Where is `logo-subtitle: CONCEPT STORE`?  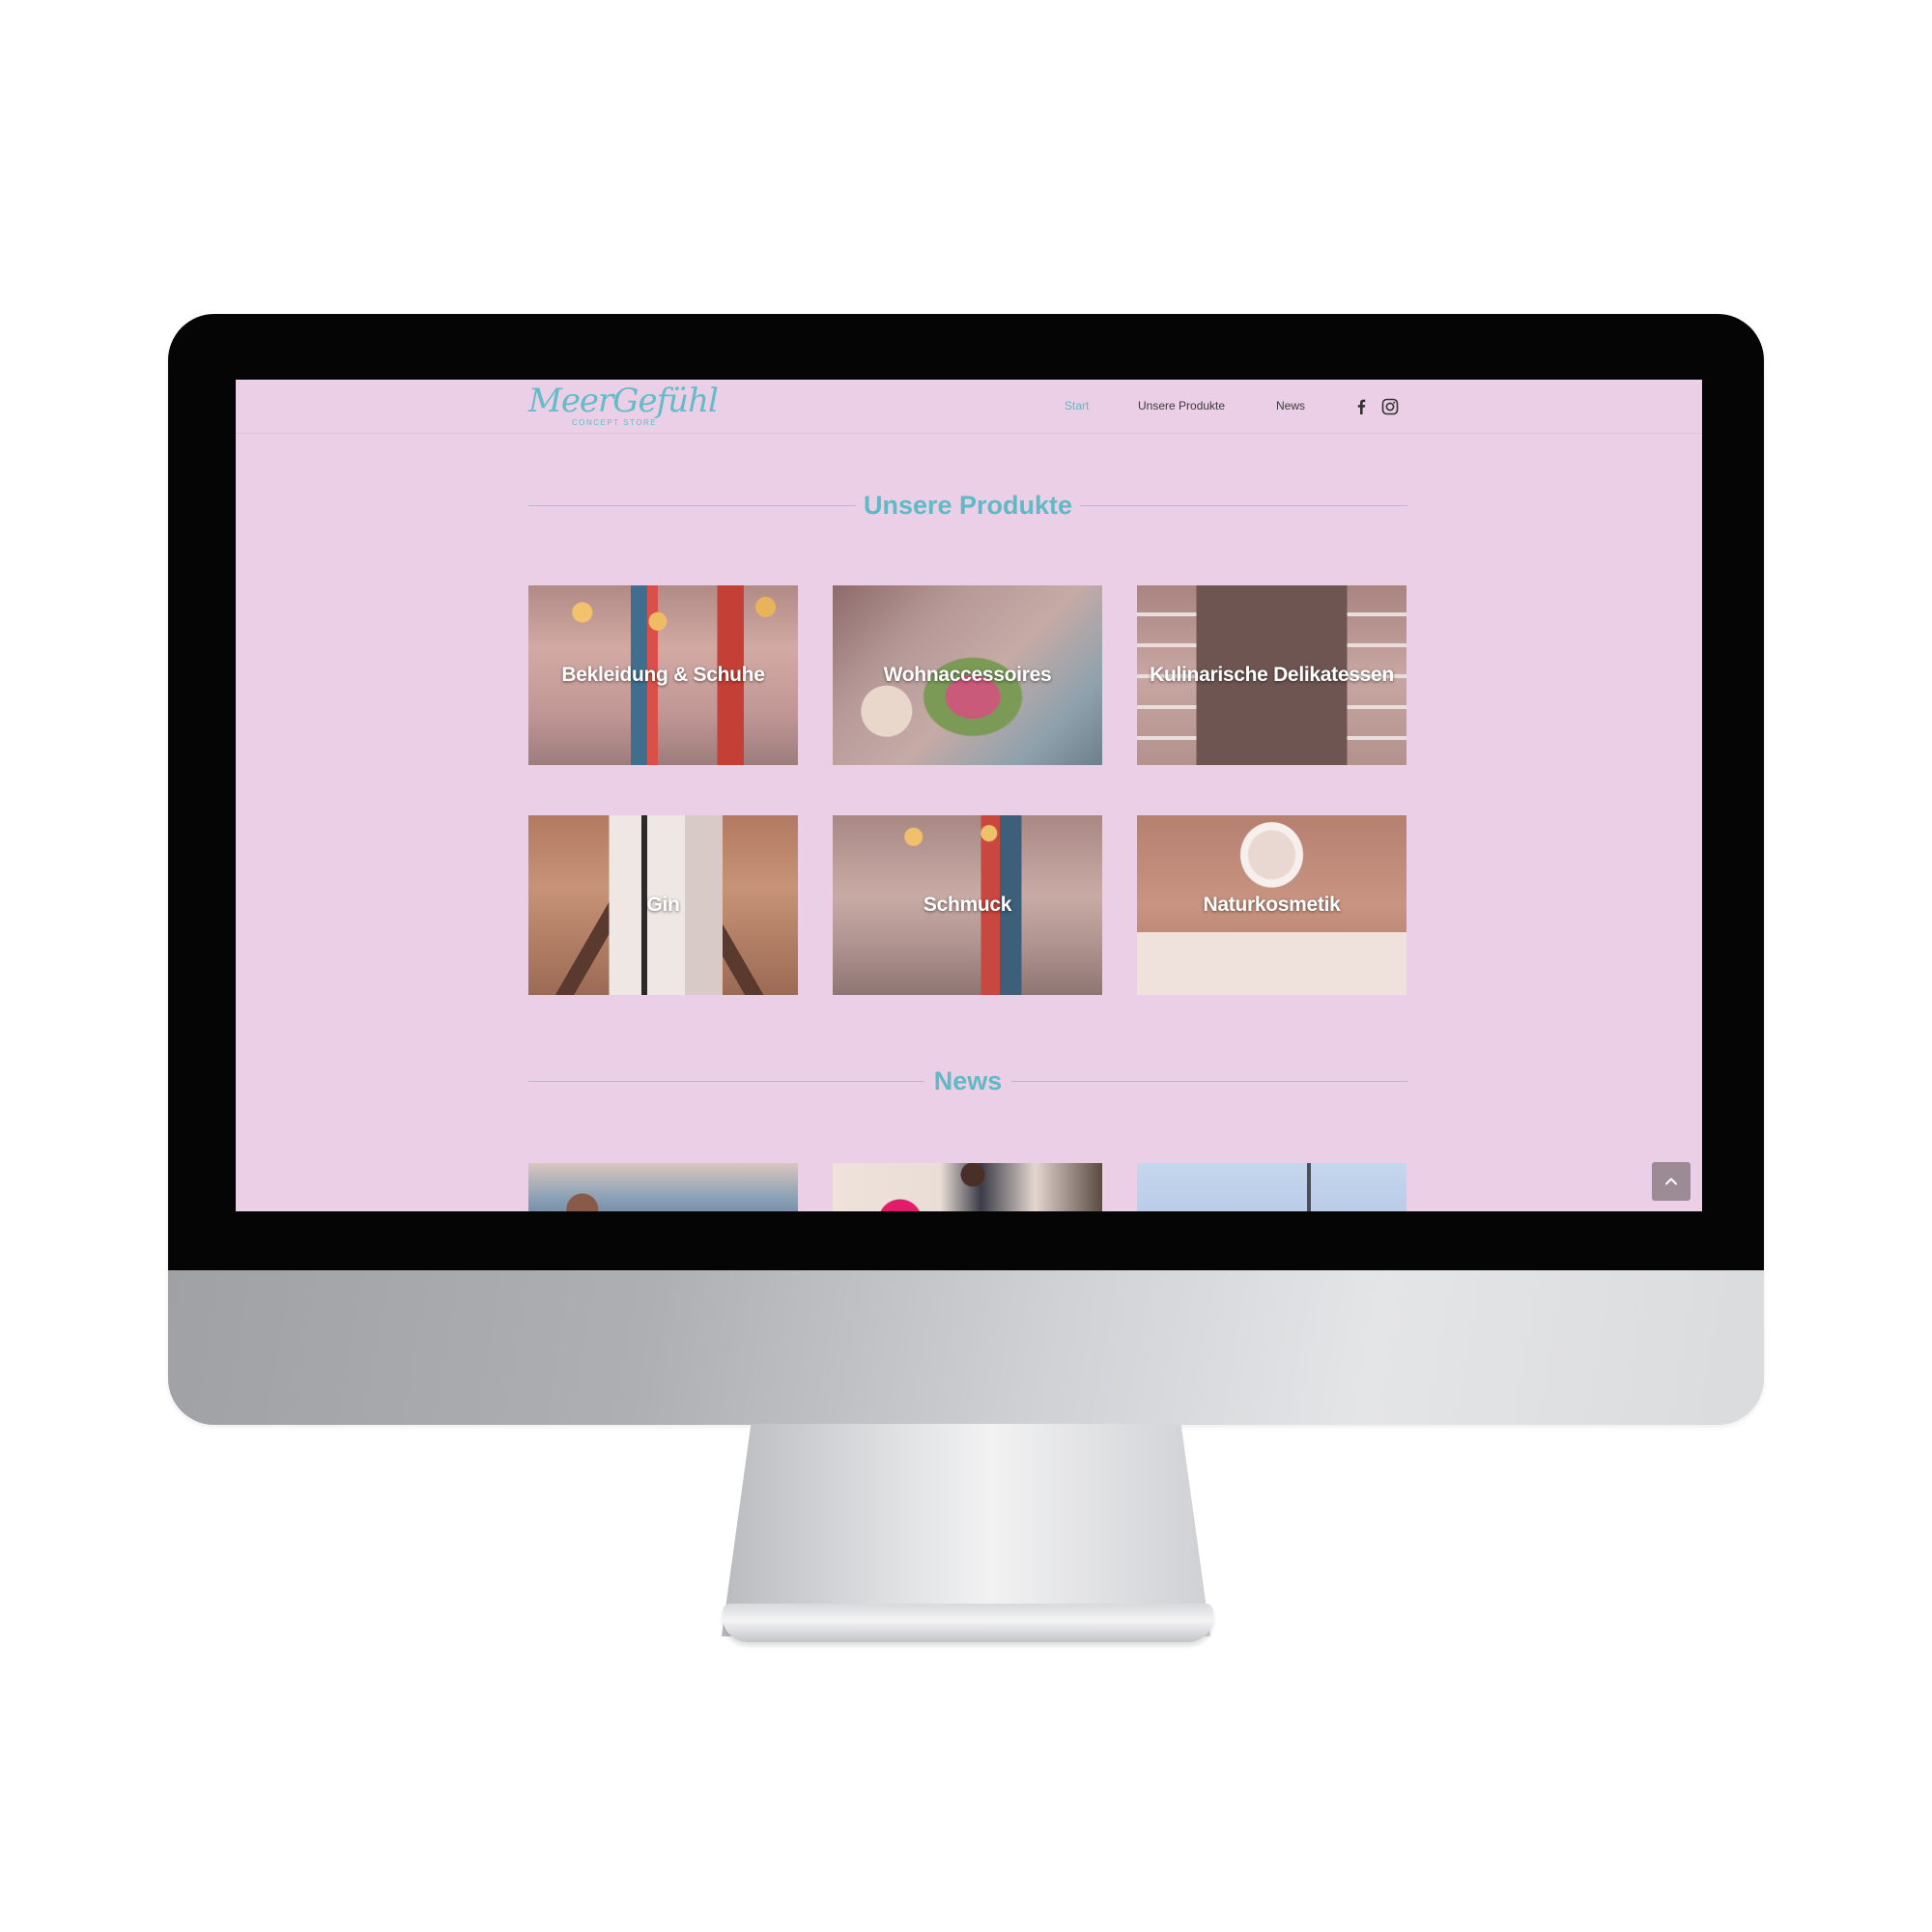
logo-subtitle: CONCEPT STORE is located at coordinates (615, 422).